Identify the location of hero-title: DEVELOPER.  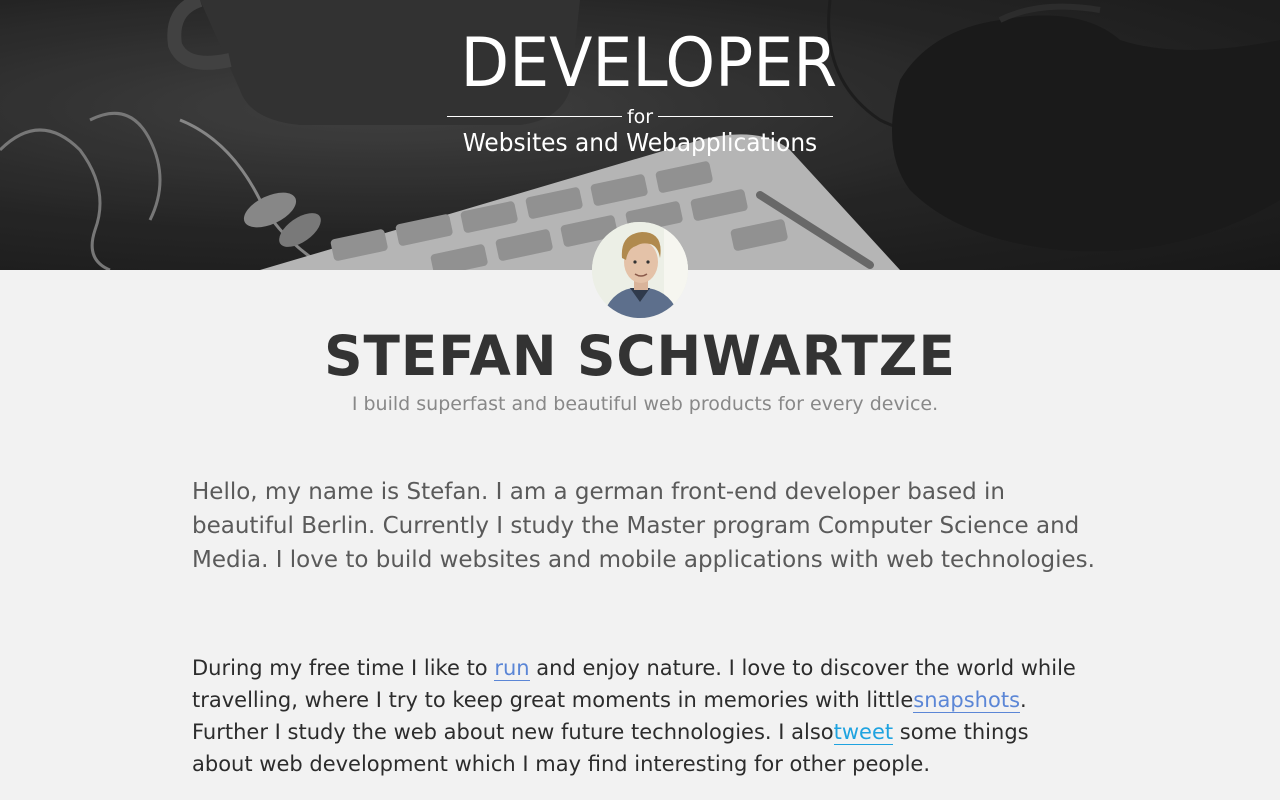
(649, 63).